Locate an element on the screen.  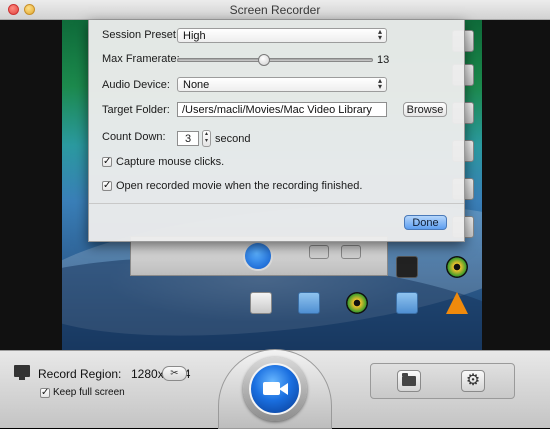
count-down-unit: second is located at coordinates (233, 139).